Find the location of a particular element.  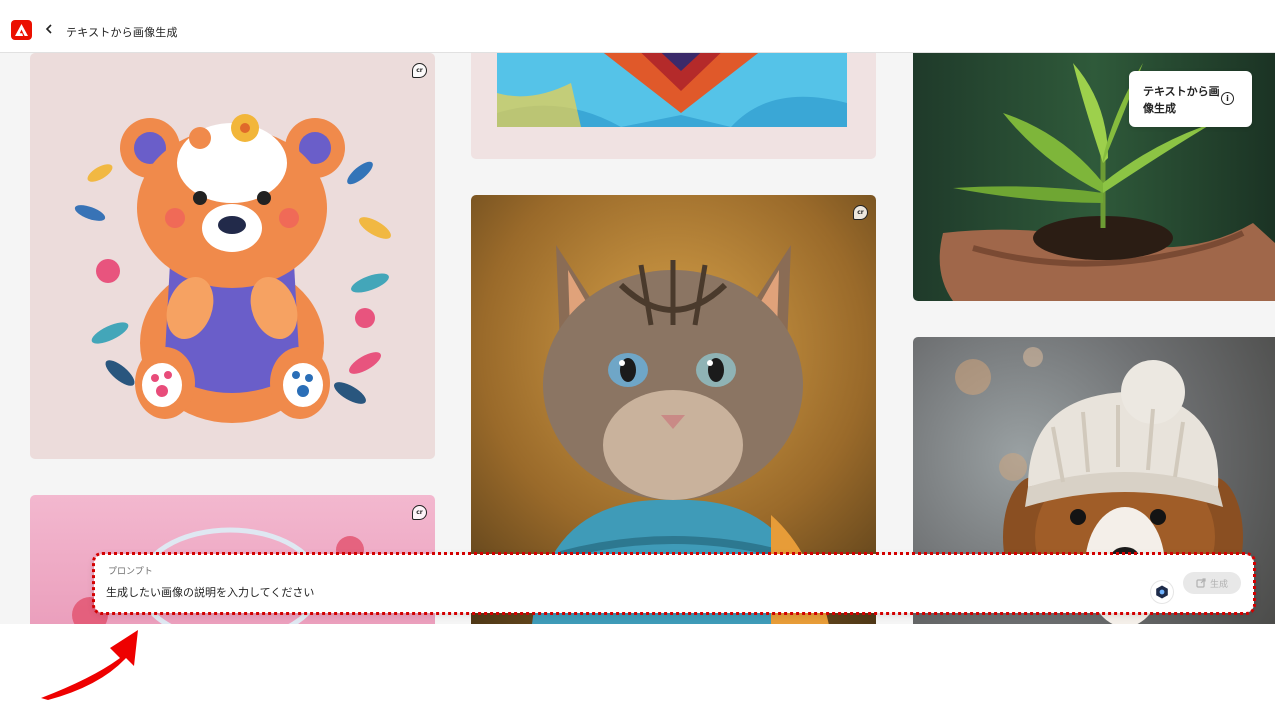

feature-tooltip: テキストから画像生成 i is located at coordinates (1190, 99).